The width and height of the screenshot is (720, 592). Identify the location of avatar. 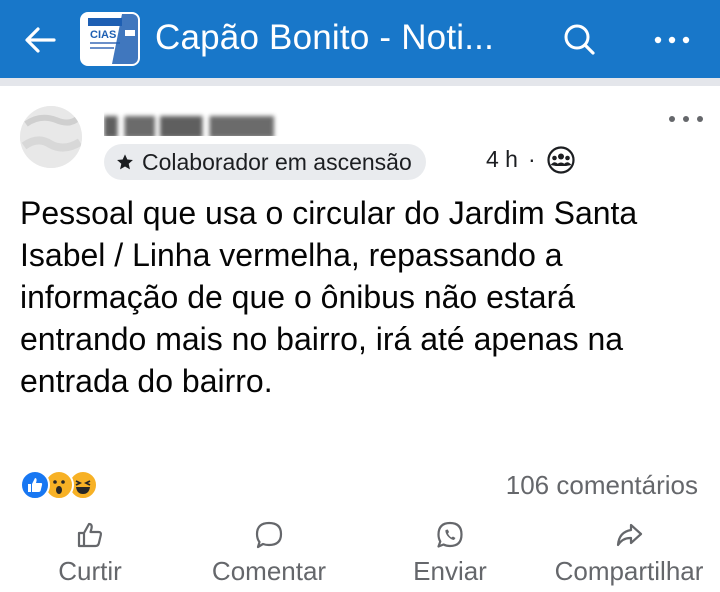
(51, 137).